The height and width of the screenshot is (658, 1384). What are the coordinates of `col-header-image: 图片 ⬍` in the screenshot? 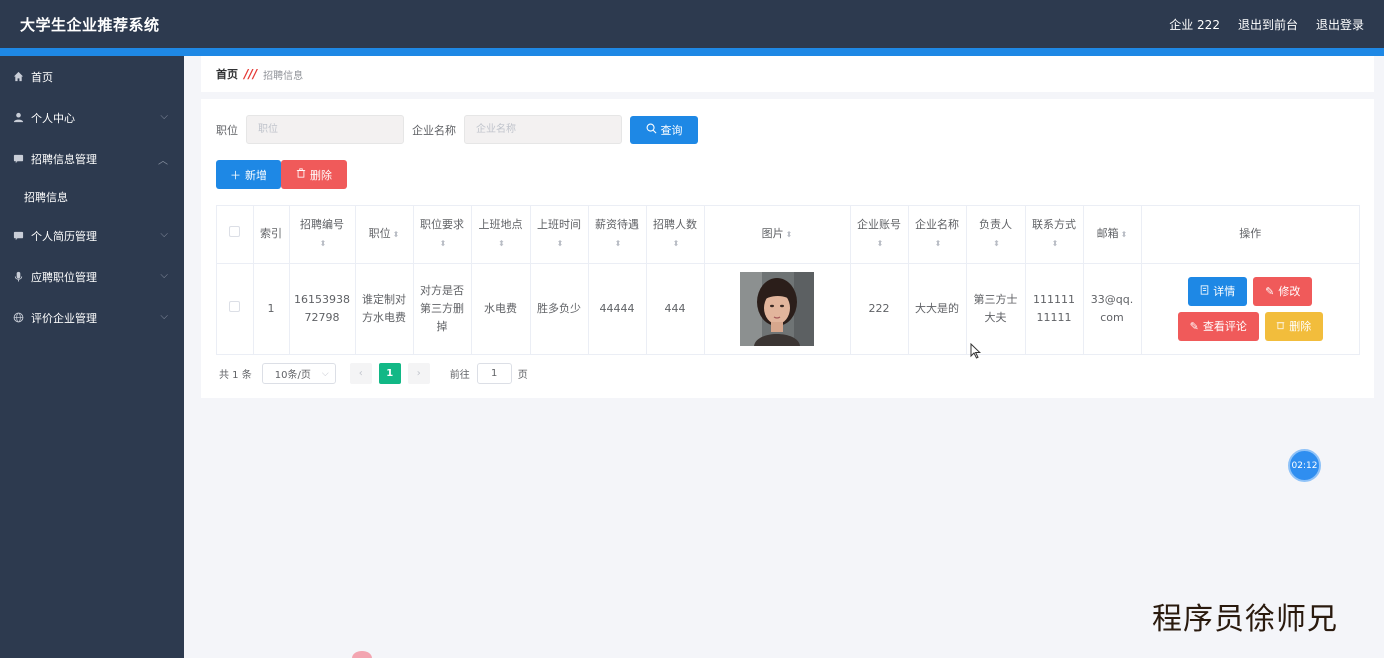 It's located at (777, 235).